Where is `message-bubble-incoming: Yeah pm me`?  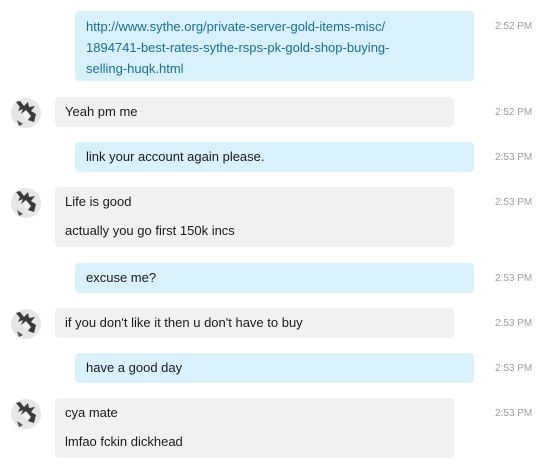
message-bubble-incoming: Yeah pm me is located at coordinates (254, 112).